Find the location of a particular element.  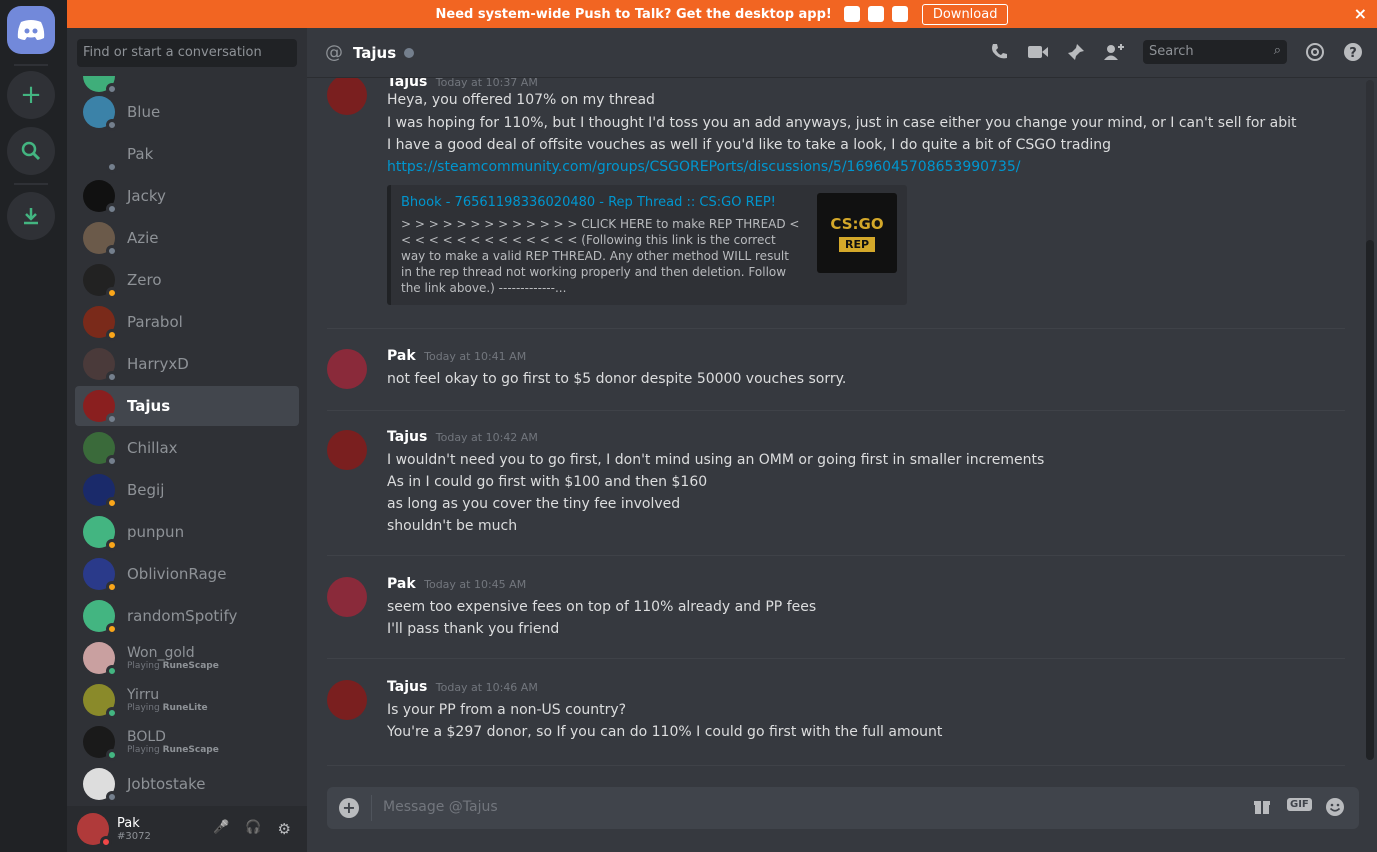

gift-icon is located at coordinates (1262, 808).